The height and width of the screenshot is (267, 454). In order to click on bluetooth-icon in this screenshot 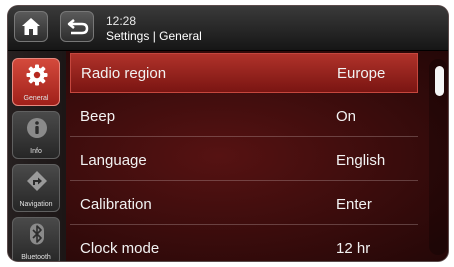, I will do `click(37, 234)`.